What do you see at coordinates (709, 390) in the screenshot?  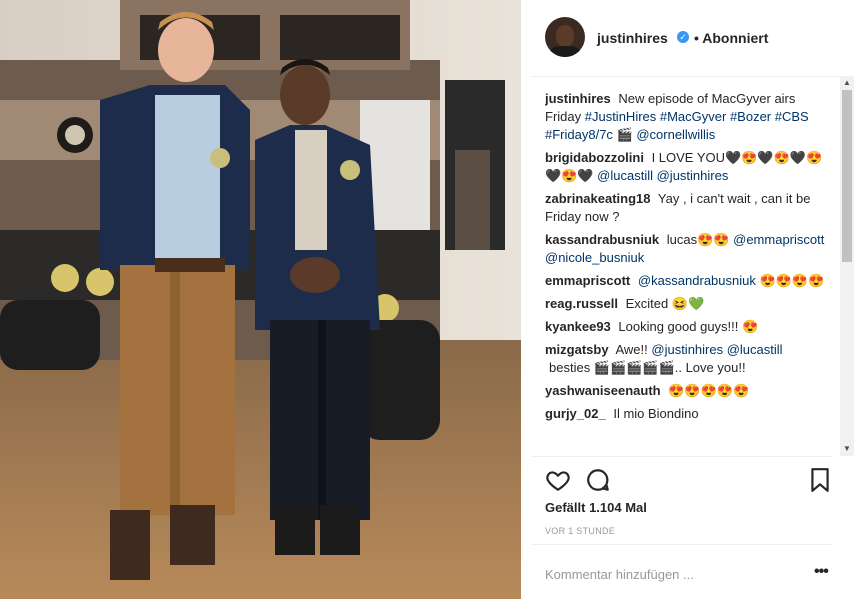 I see `comment-text: 😍😍😍😍😍` at bounding box center [709, 390].